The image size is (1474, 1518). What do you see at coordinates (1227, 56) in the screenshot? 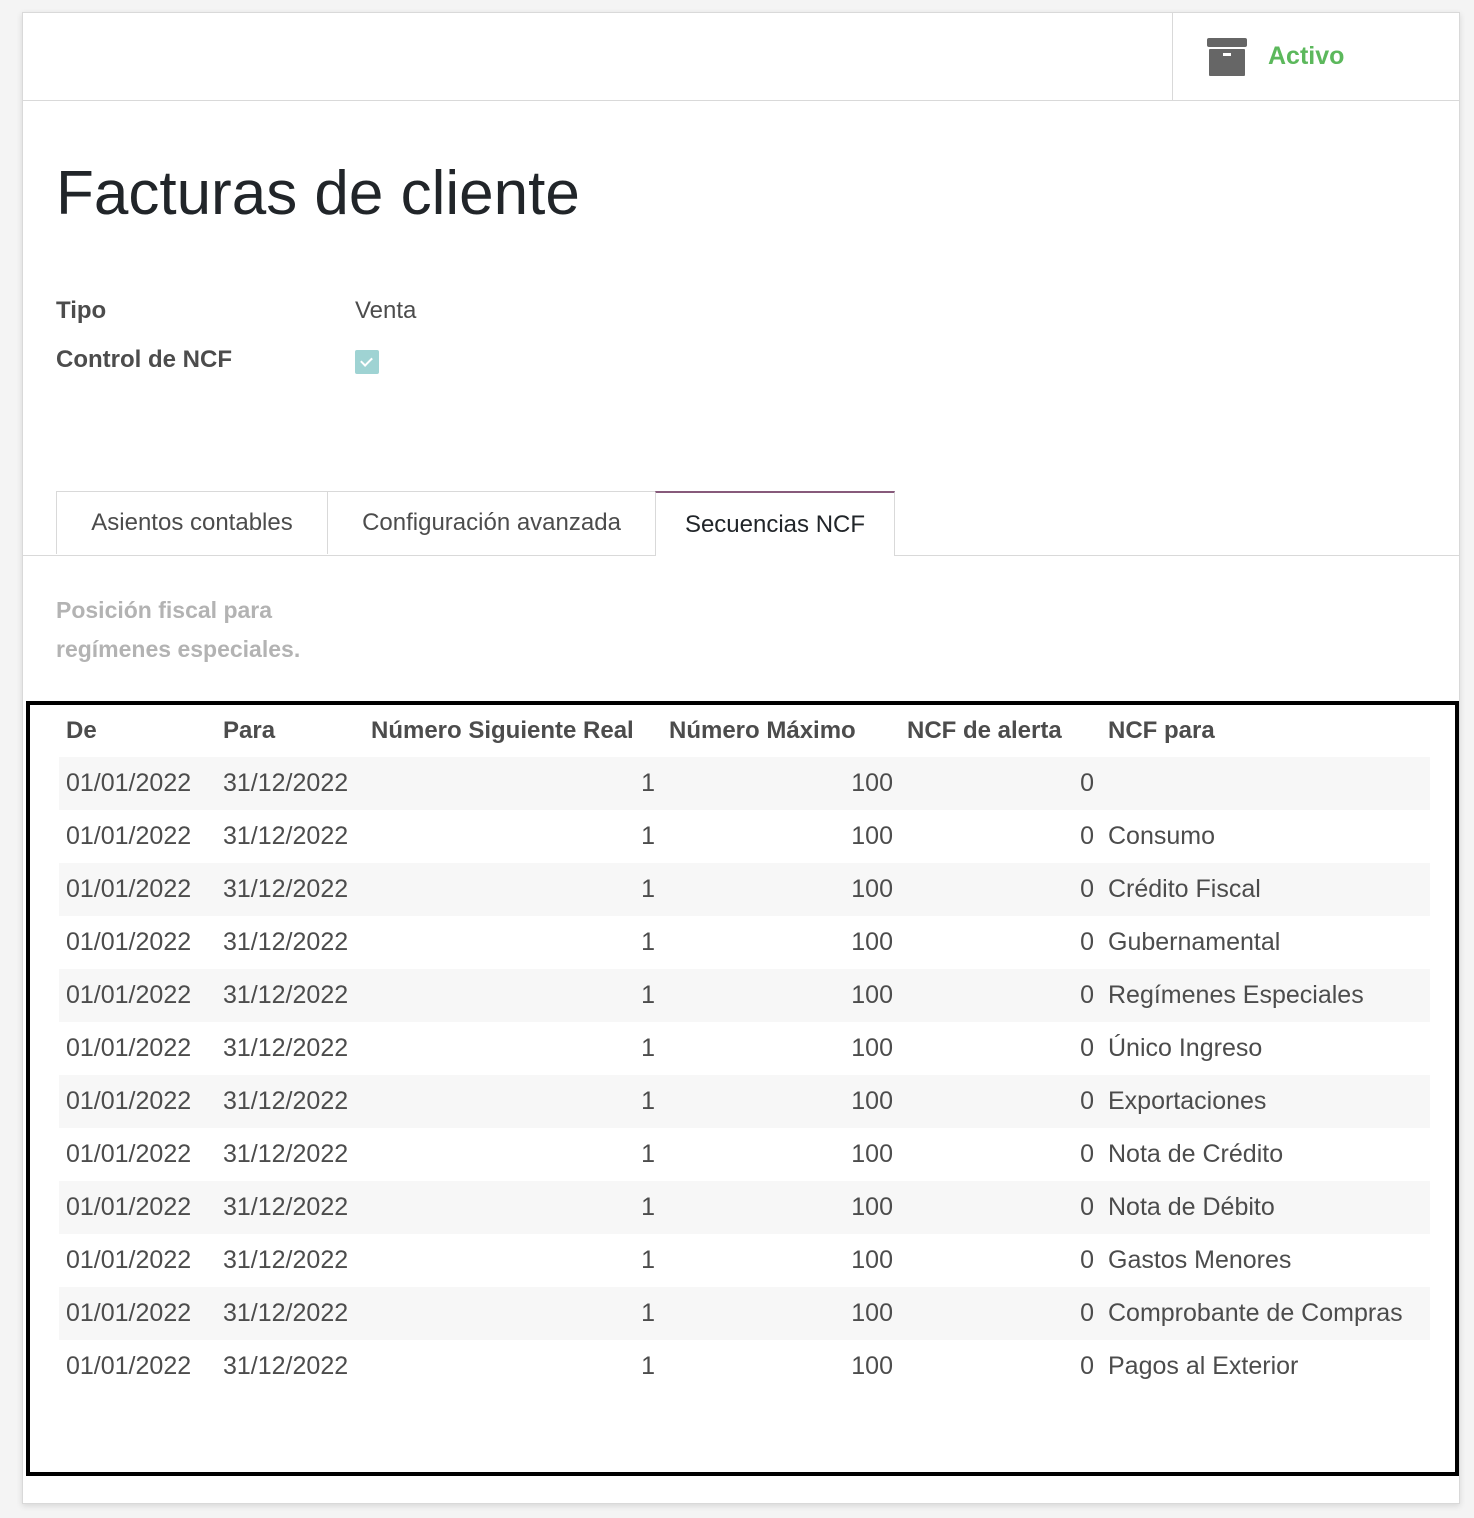
I see `archive-icon` at bounding box center [1227, 56].